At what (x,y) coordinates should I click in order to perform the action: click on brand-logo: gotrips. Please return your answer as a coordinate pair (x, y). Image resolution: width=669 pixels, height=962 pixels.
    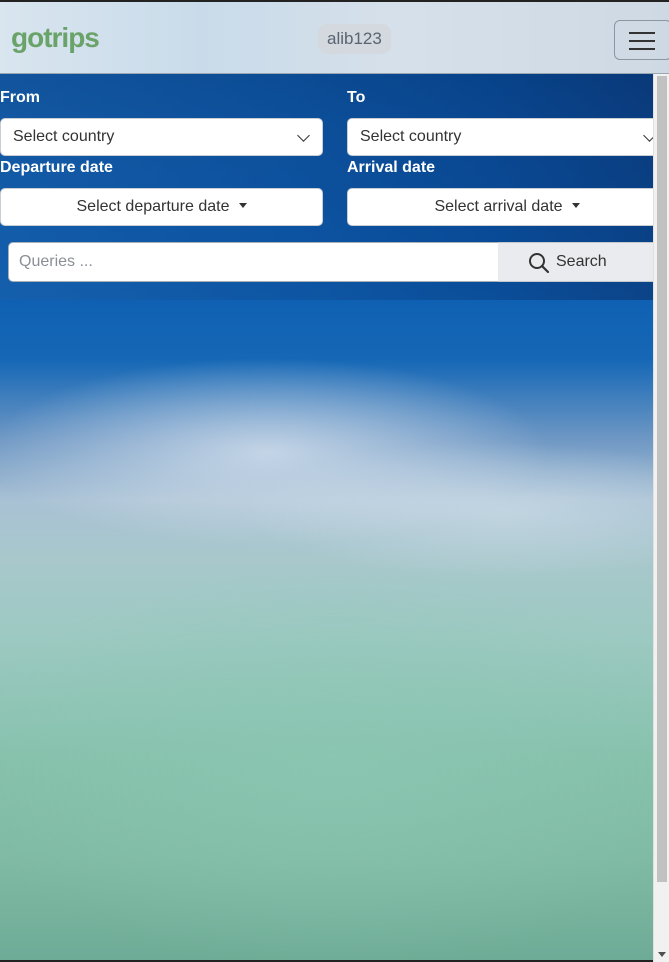
    Looking at the image, I should click on (55, 38).